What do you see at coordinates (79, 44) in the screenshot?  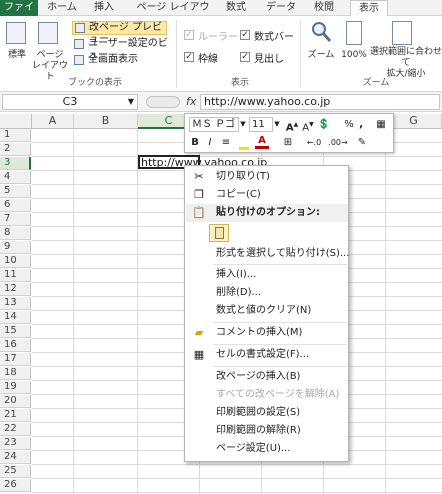 I see `custom-views-icon` at bounding box center [79, 44].